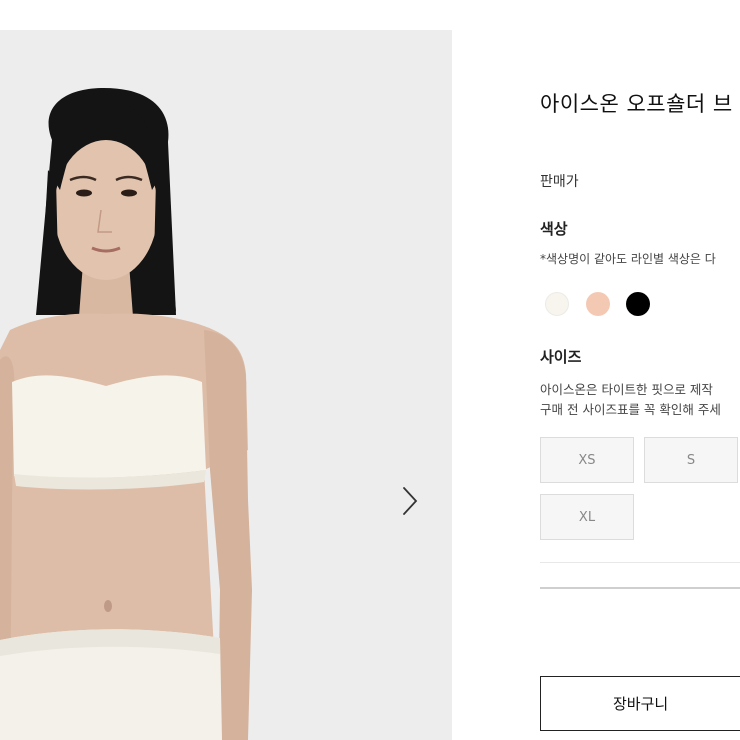 The height and width of the screenshot is (740, 740). What do you see at coordinates (561, 357) in the screenshot?
I see `size-label: 사이즈` at bounding box center [561, 357].